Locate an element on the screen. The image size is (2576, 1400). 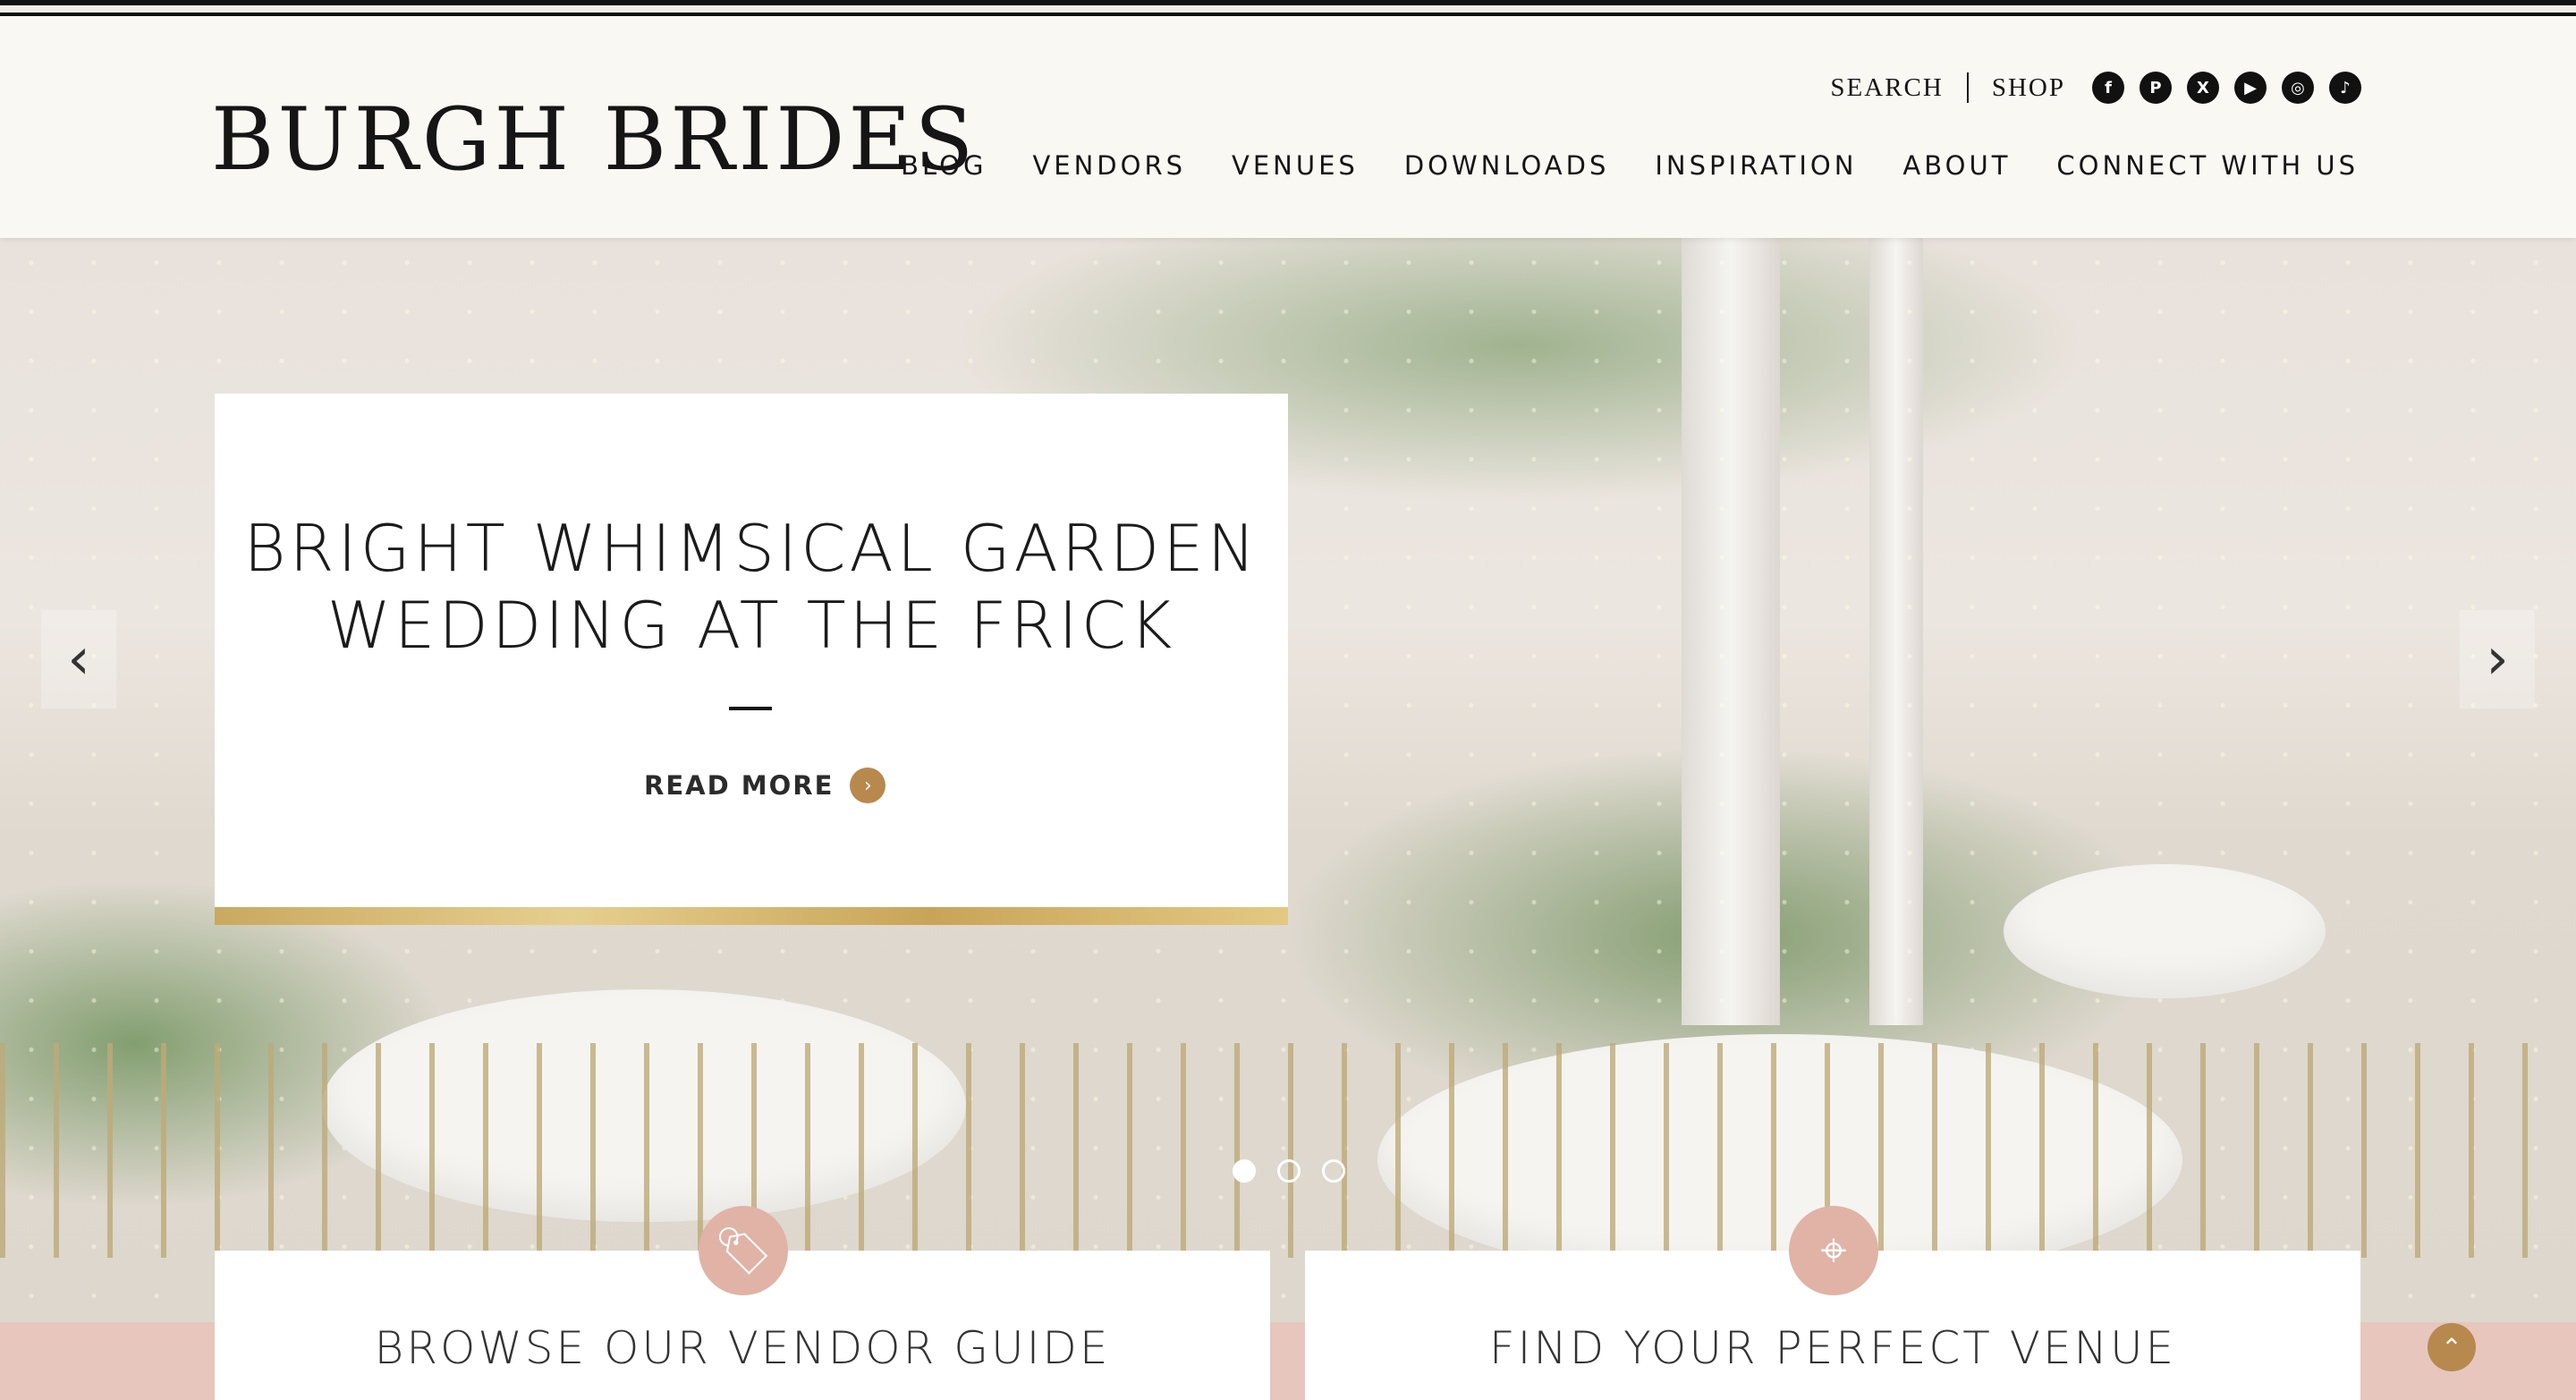
featured-post-title-line-2: WEDDING AT THE FRICK is located at coordinates (751, 625).